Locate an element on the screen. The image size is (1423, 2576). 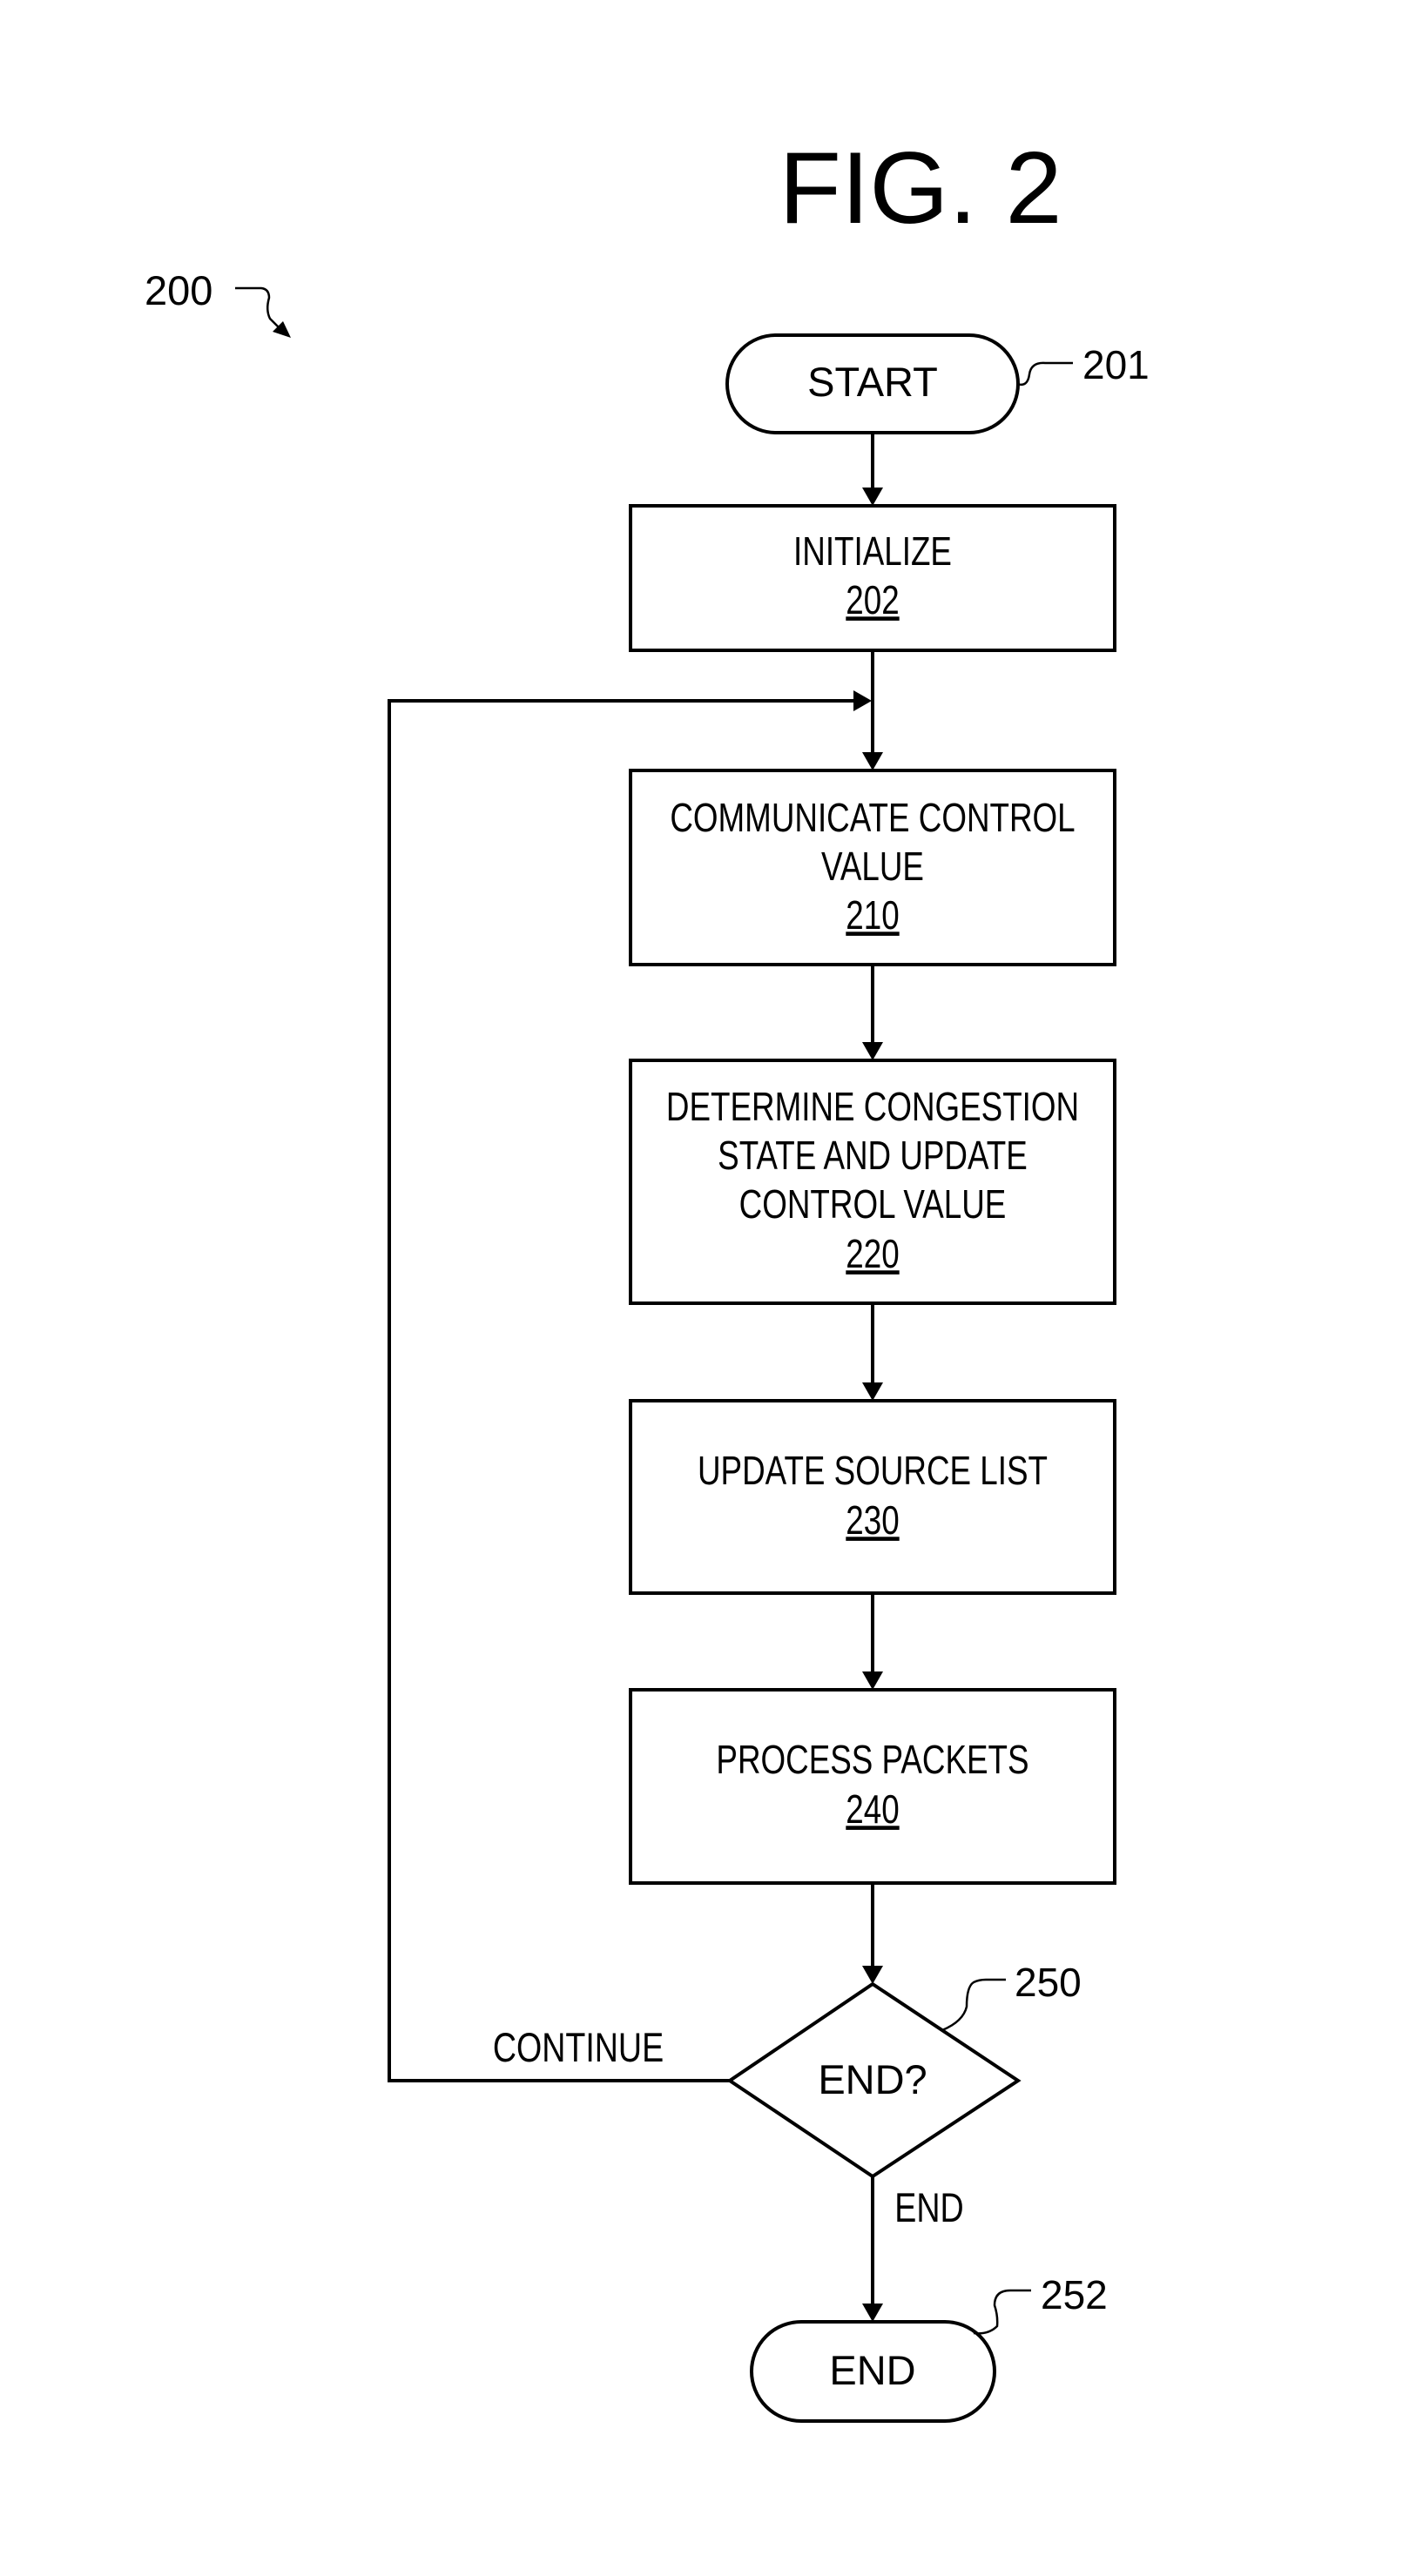
start-ref: 201 is located at coordinates (1116, 364).